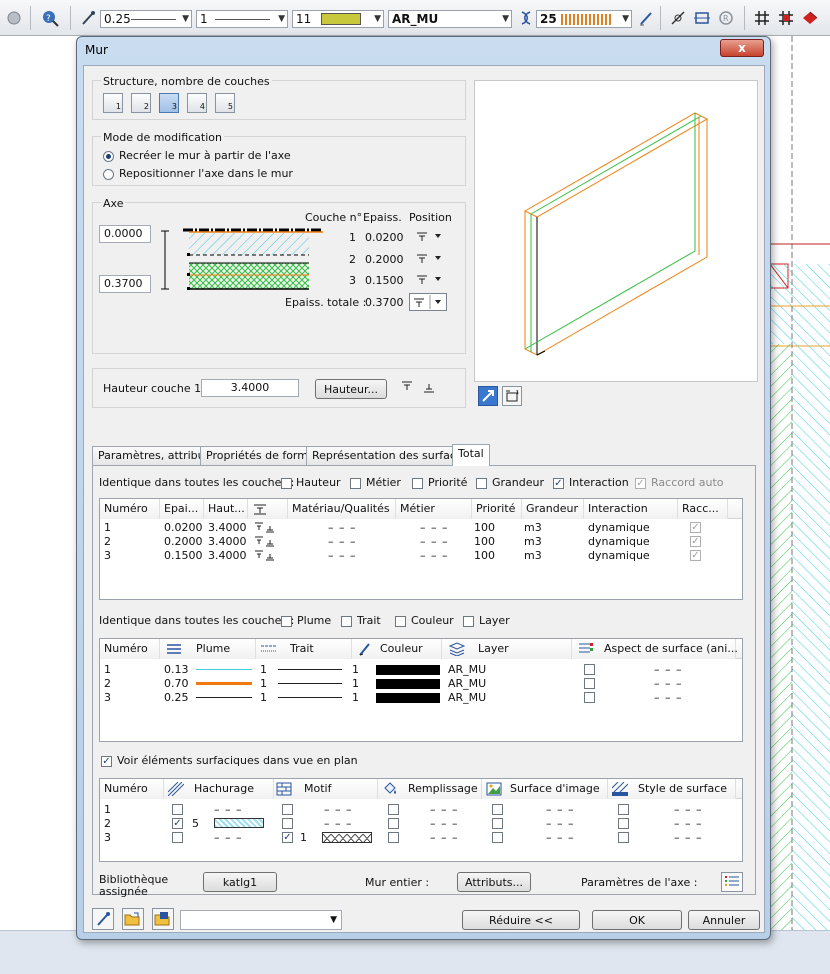 This screenshot has height=974, width=830. I want to click on th-priorite: Priorité, so click(497, 509).